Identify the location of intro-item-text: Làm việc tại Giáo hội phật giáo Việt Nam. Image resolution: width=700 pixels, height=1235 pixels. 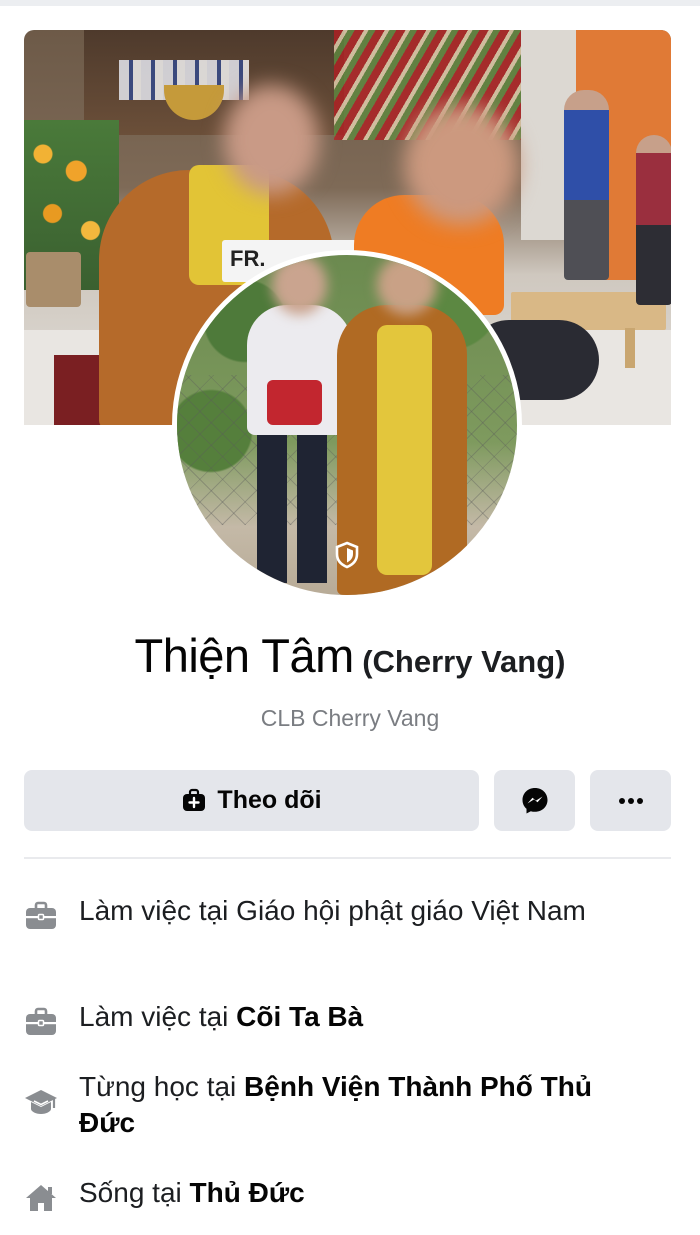
(364, 911).